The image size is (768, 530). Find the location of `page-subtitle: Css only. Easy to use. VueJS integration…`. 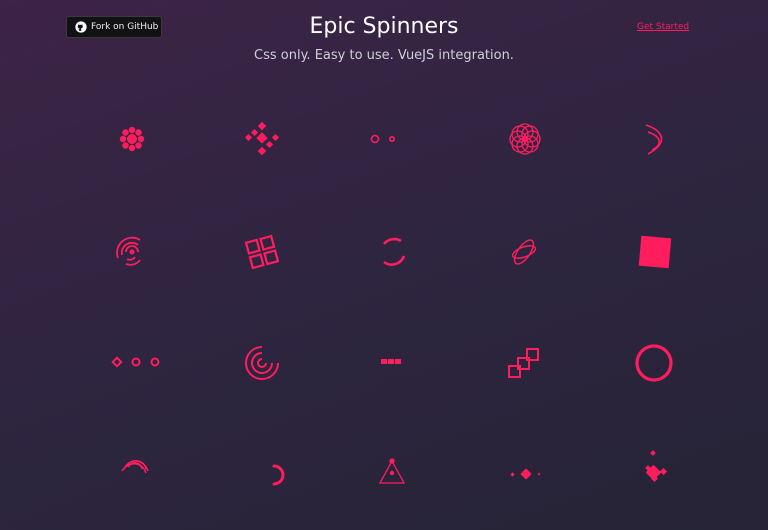

page-subtitle: Css only. Easy to use. VueJS integration… is located at coordinates (384, 55).